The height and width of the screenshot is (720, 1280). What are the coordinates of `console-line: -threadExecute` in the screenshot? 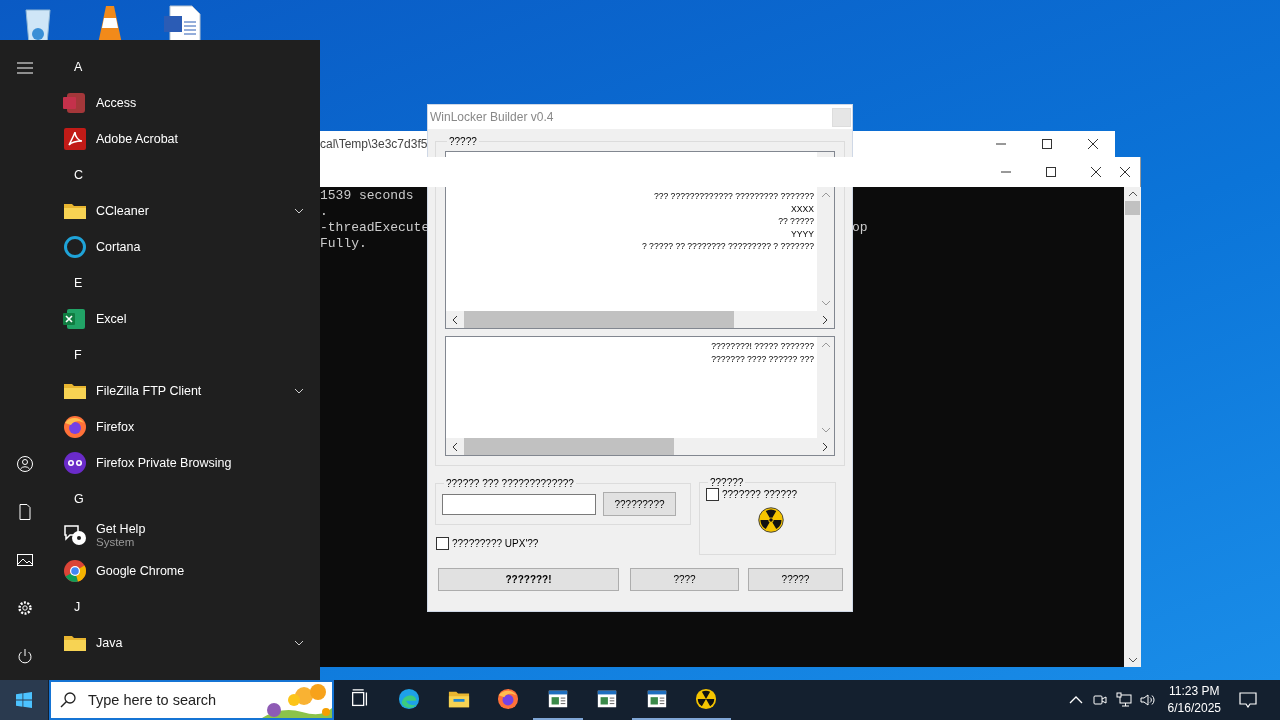 It's located at (375, 228).